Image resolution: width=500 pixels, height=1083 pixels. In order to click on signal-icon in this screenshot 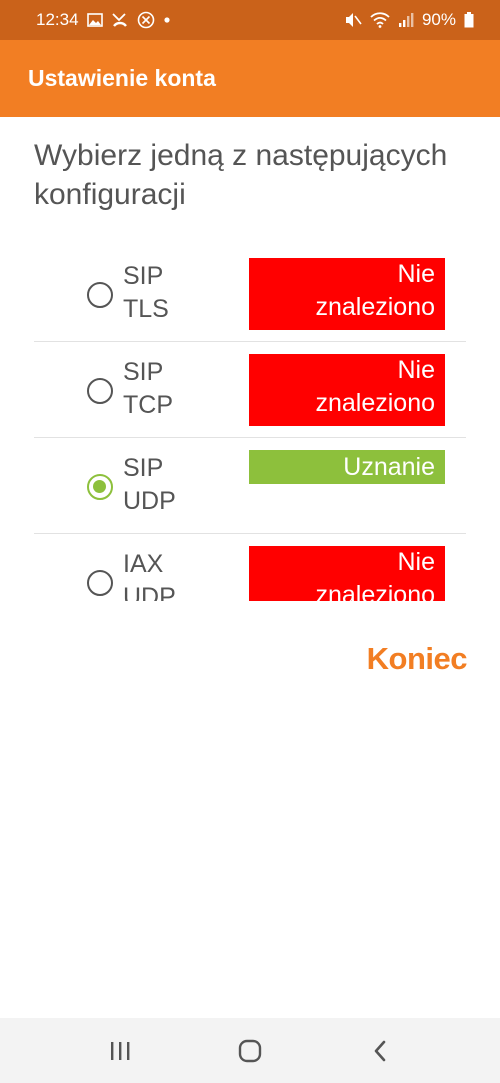, I will do `click(406, 20)`.